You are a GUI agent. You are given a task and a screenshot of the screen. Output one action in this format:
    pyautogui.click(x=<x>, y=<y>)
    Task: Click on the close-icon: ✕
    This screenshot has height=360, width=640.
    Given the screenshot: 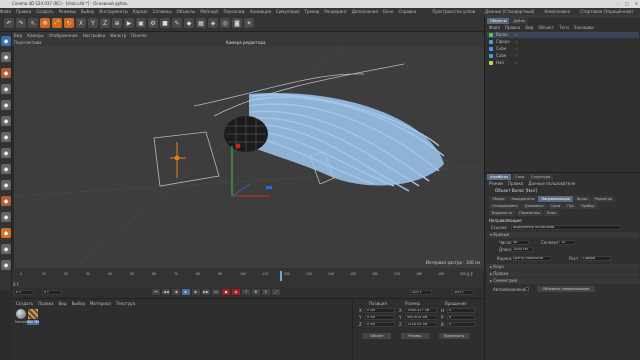 What is the action you would take?
    pyautogui.click(x=636, y=4)
    